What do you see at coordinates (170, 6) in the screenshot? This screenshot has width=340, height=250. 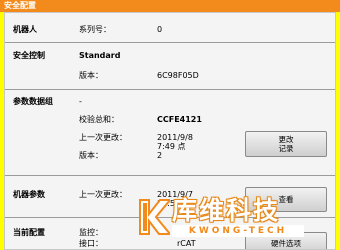 I see `window-titlebar: 安全配置` at bounding box center [170, 6].